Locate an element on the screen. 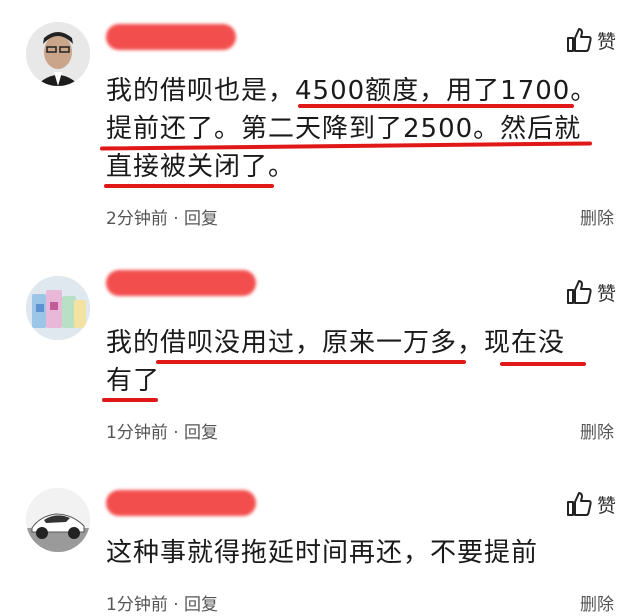 Image resolution: width=640 pixels, height=616 pixels. comment-line: 这种事就得拖延时间再还，不要提前 is located at coordinates (322, 553).